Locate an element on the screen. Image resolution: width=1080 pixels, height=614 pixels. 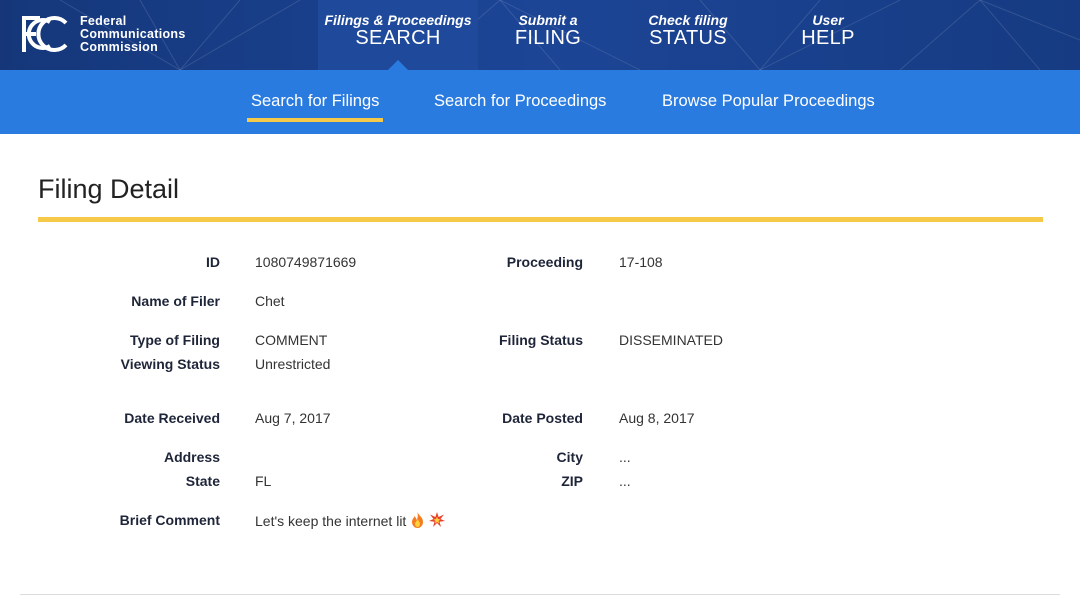
fcc-logo: Federal Communications Commission is located at coordinates (103, 34).